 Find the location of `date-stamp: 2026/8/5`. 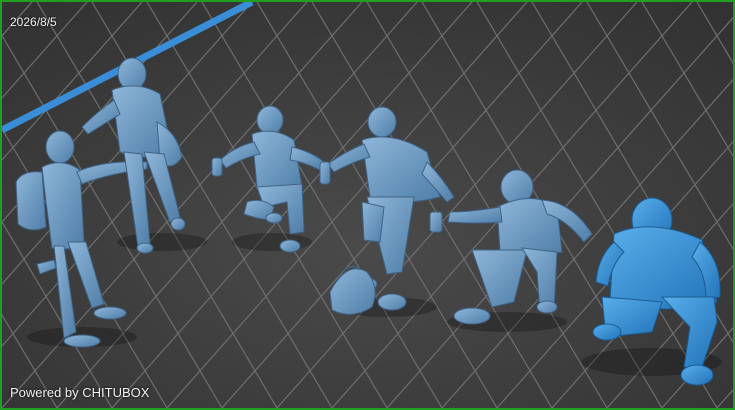

date-stamp: 2026/8/5 is located at coordinates (33, 22).